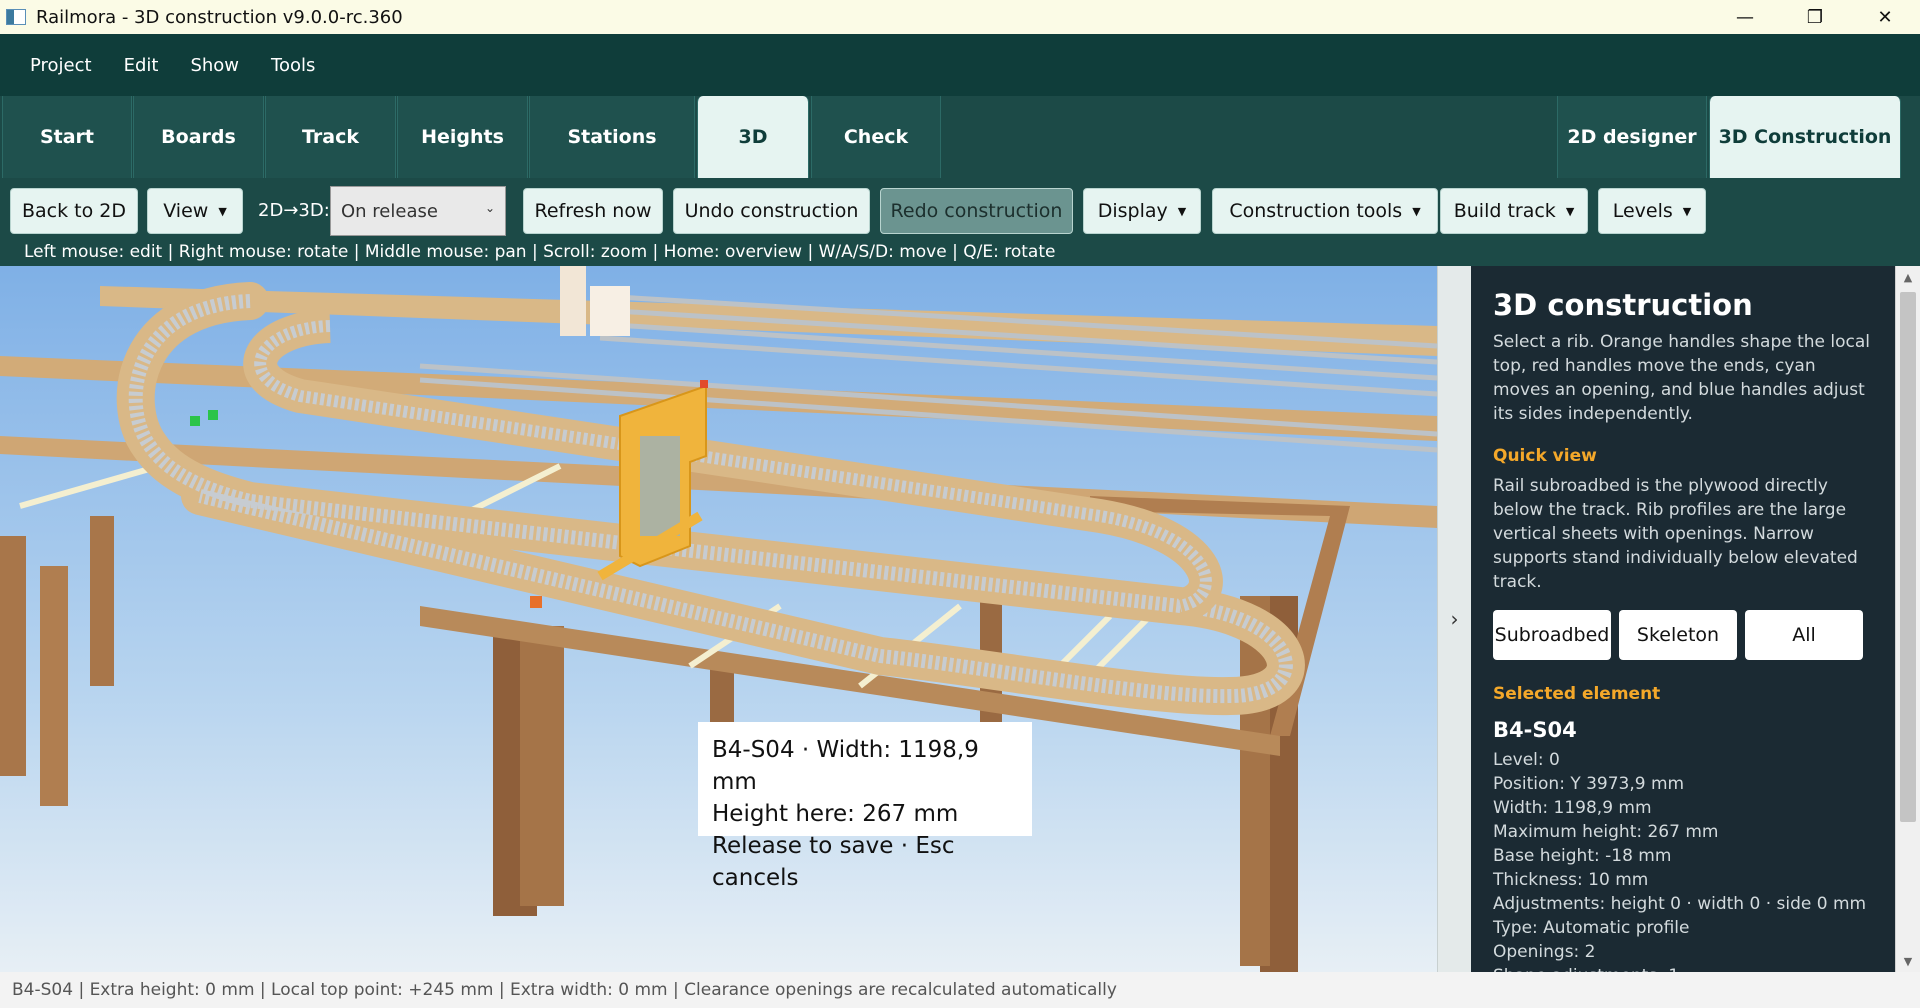 The width and height of the screenshot is (1920, 1008). Describe the element at coordinates (61, 65) in the screenshot. I see `menu-project: Project` at that location.